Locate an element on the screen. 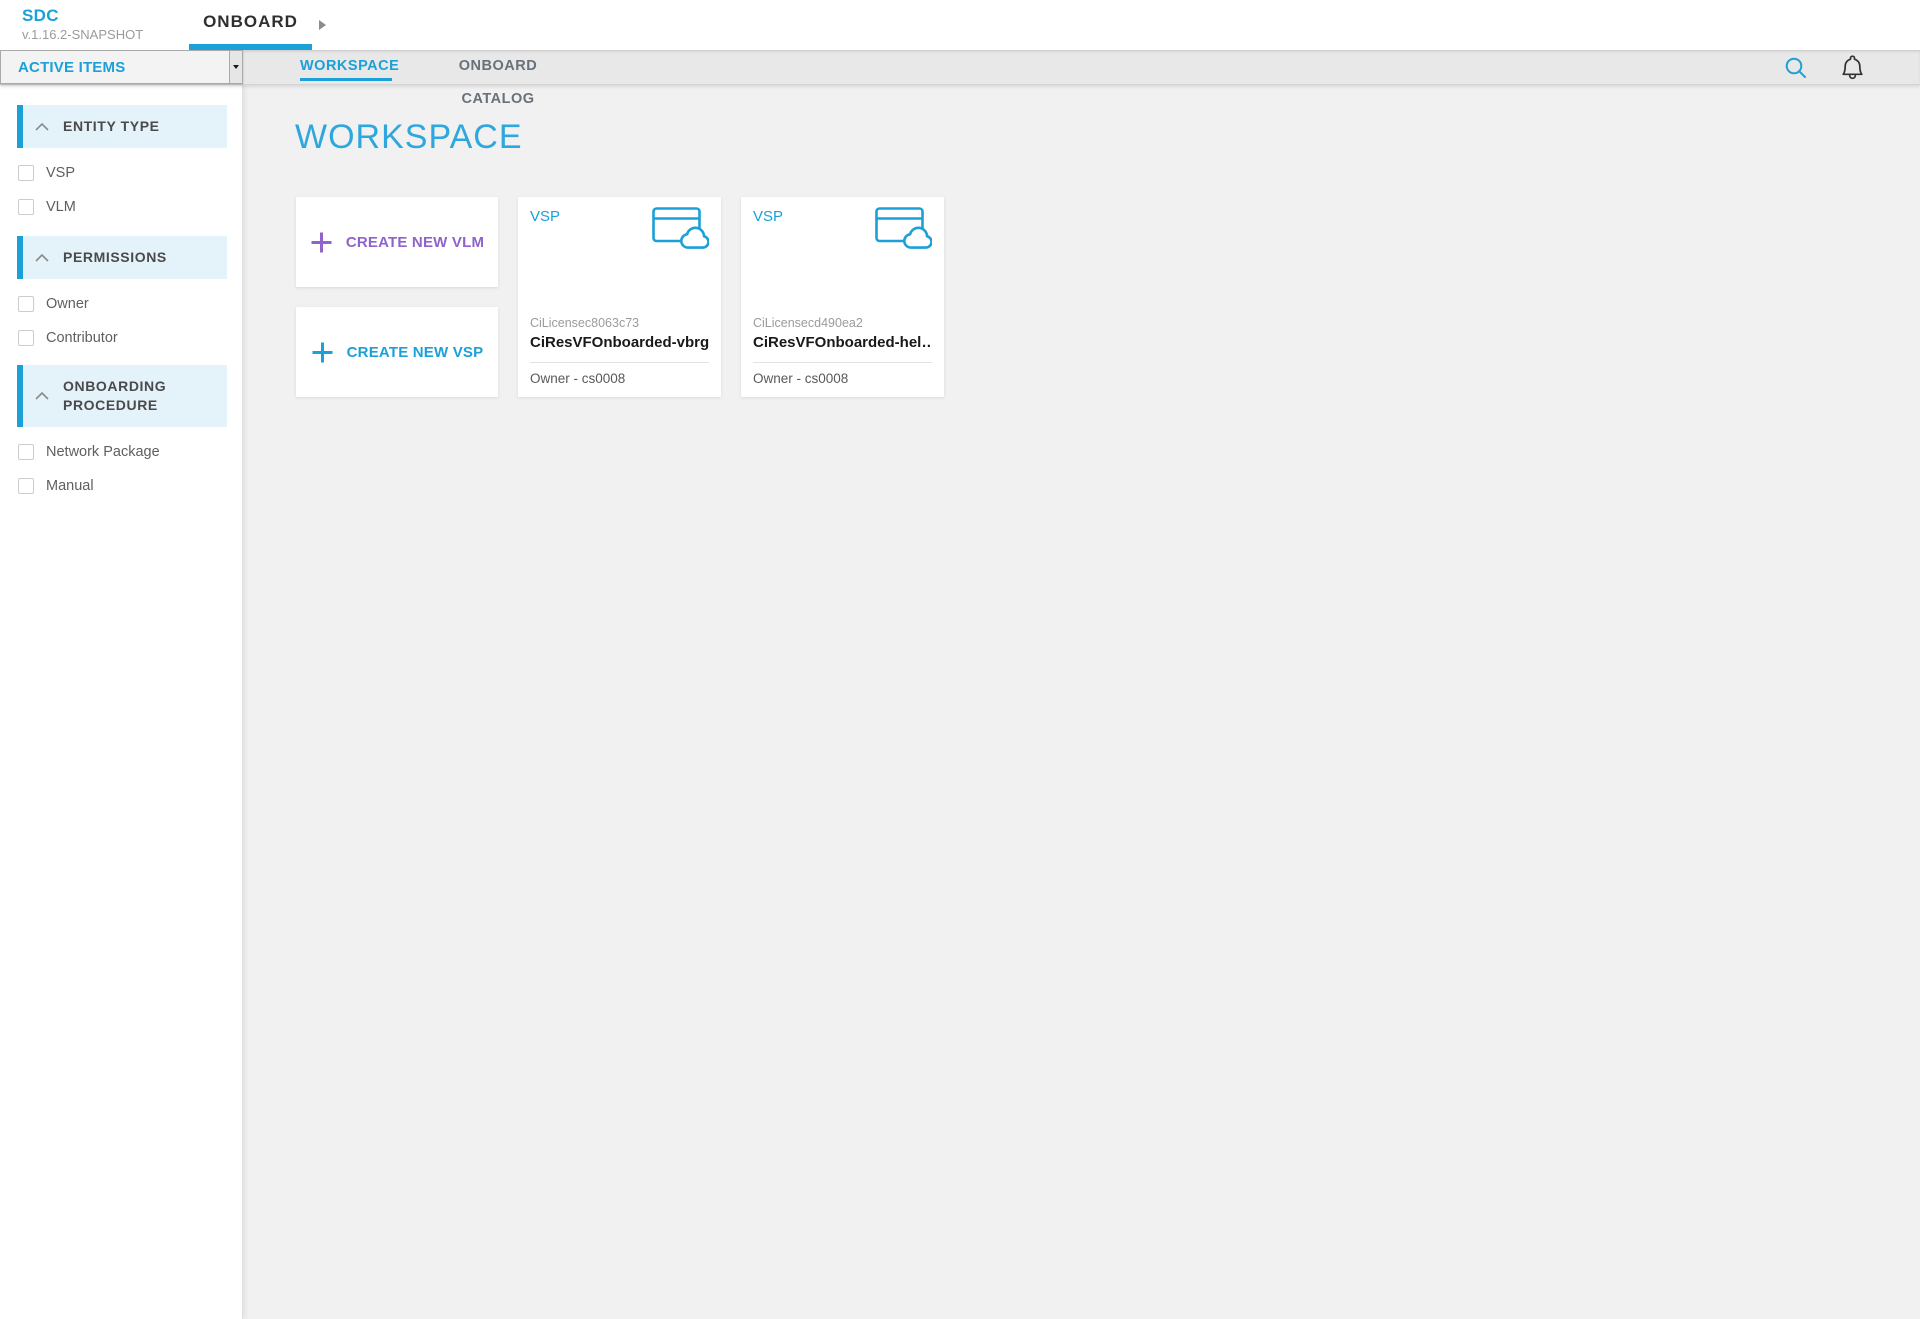  tab-workspace: WORKSPACE is located at coordinates (349, 65).